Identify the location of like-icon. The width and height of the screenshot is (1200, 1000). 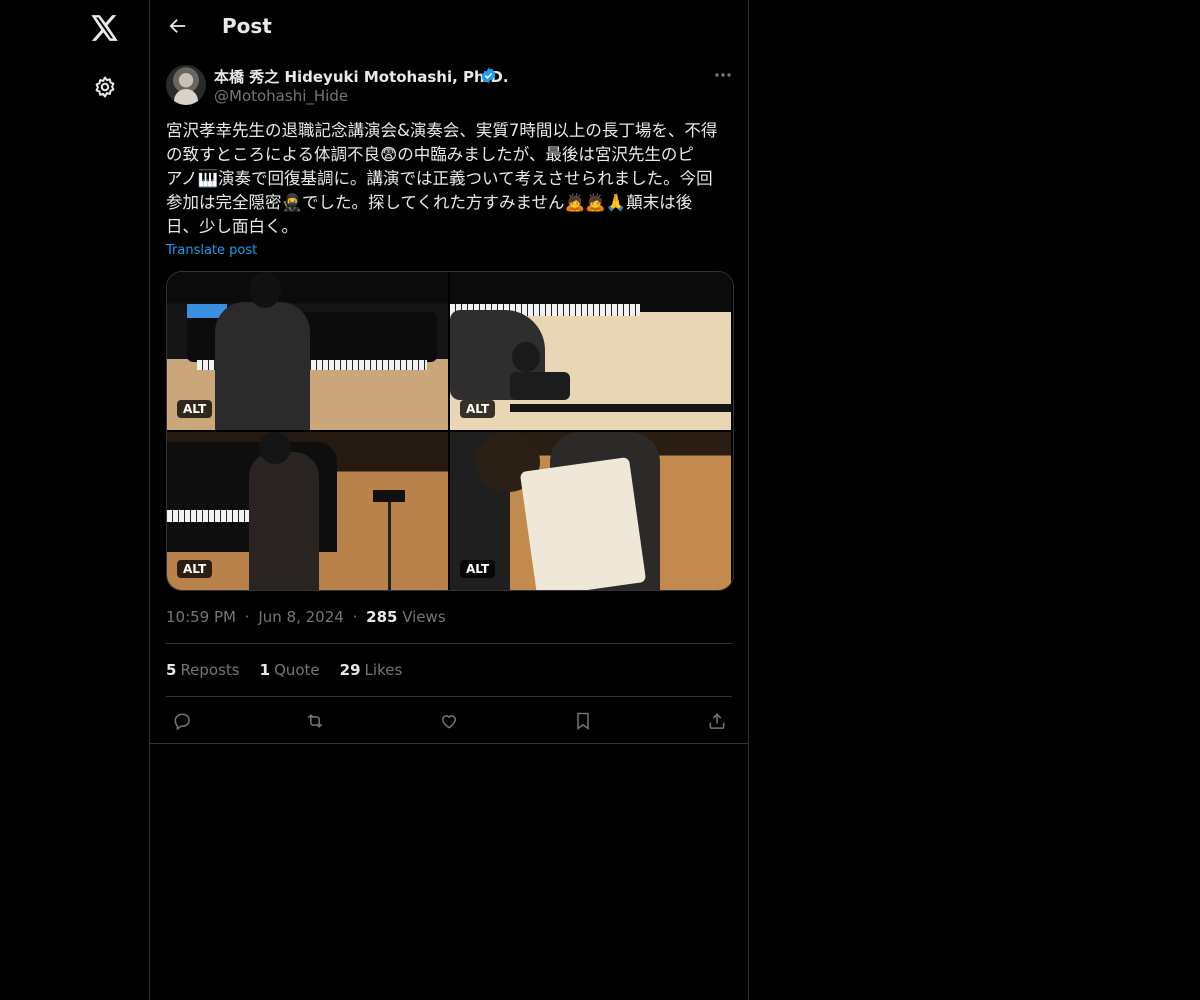
(449, 721).